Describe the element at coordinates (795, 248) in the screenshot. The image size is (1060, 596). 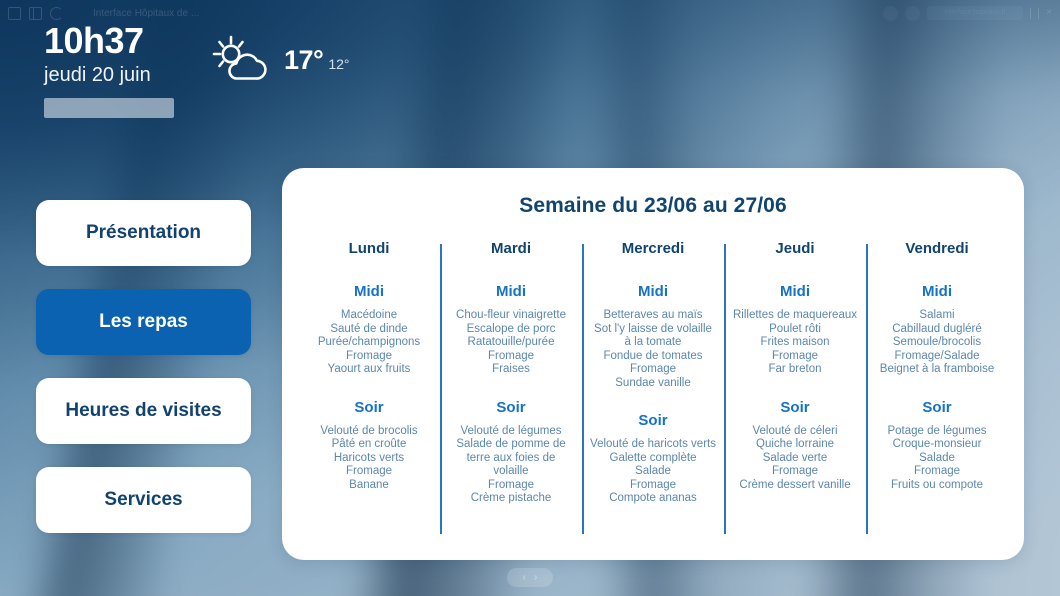
I see `day-name: Jeudi` at that location.